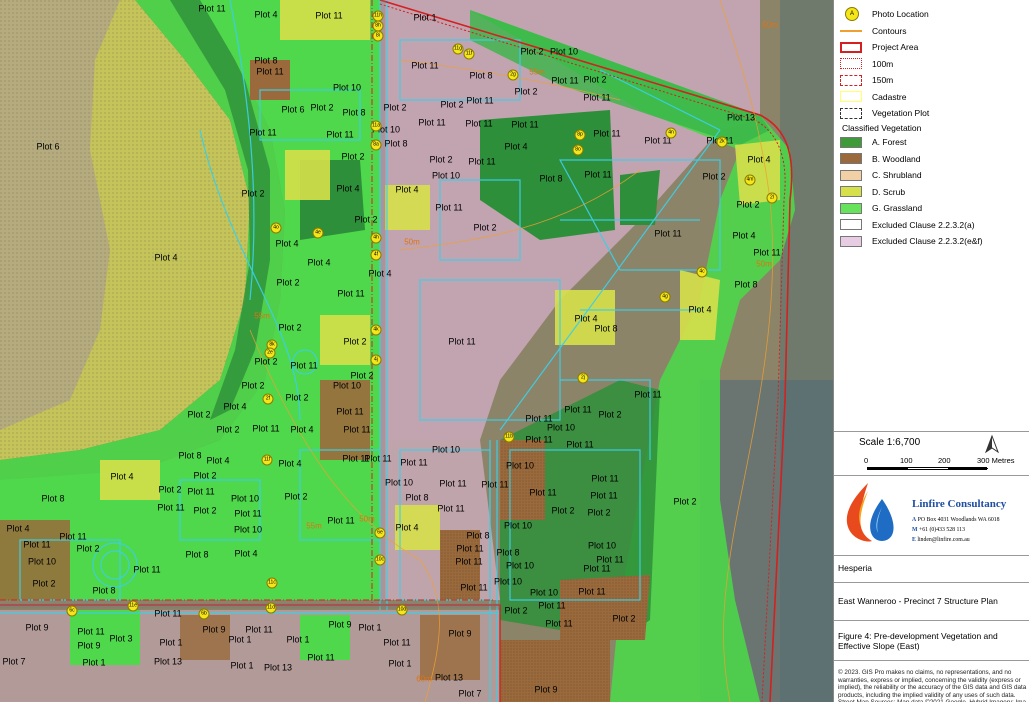 The width and height of the screenshot is (1029, 702). I want to click on photo-location-marker: 4o, so click(276, 228).